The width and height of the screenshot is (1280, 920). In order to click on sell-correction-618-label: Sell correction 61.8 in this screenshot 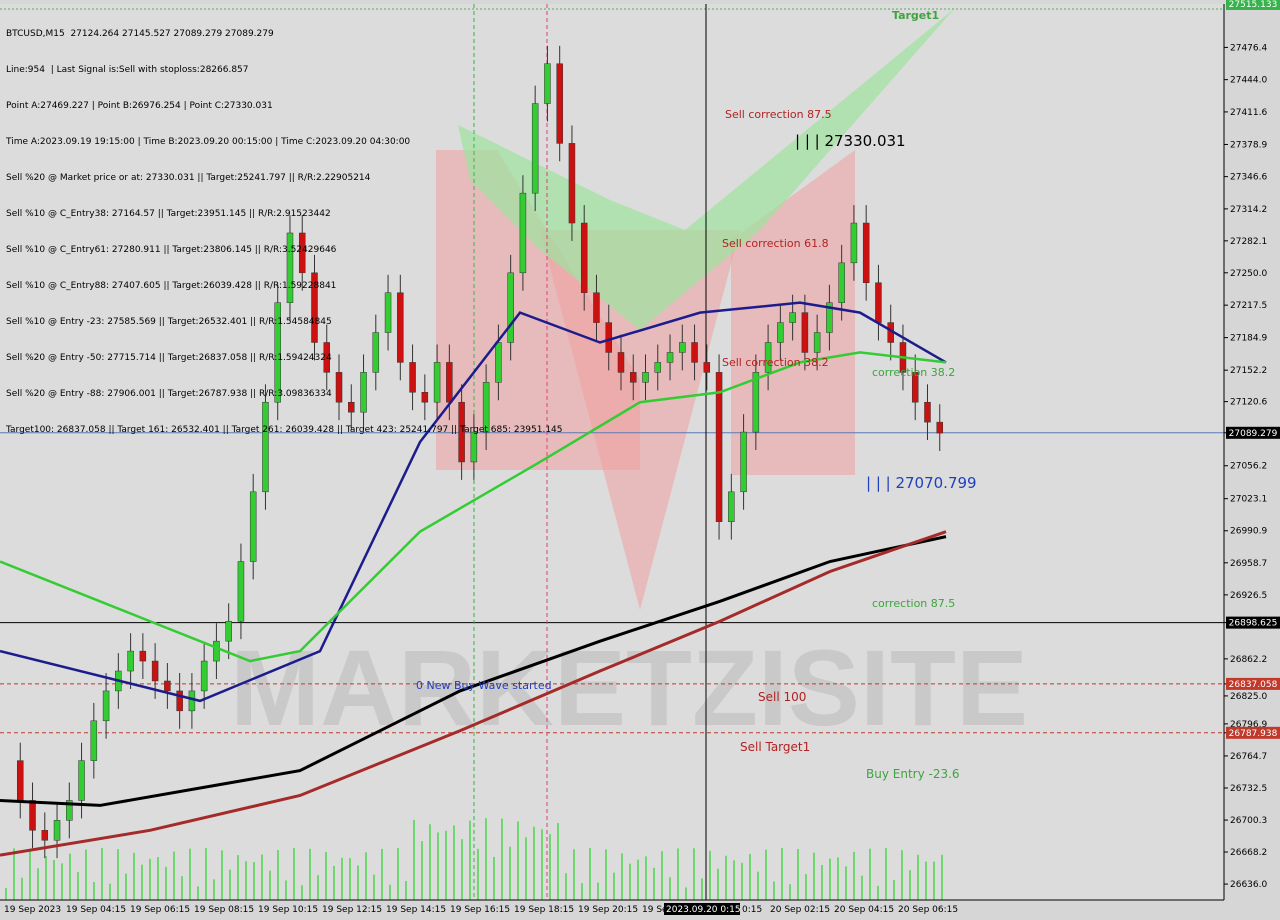, I will do `click(775, 243)`.